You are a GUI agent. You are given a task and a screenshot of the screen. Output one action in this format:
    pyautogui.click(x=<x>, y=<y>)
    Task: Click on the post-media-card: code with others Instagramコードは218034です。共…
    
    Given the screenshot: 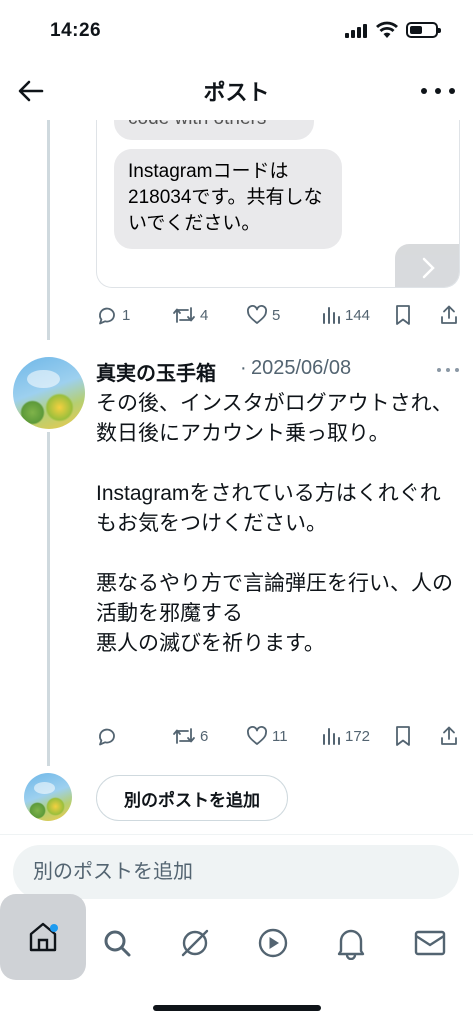 What is the action you would take?
    pyautogui.click(x=278, y=204)
    